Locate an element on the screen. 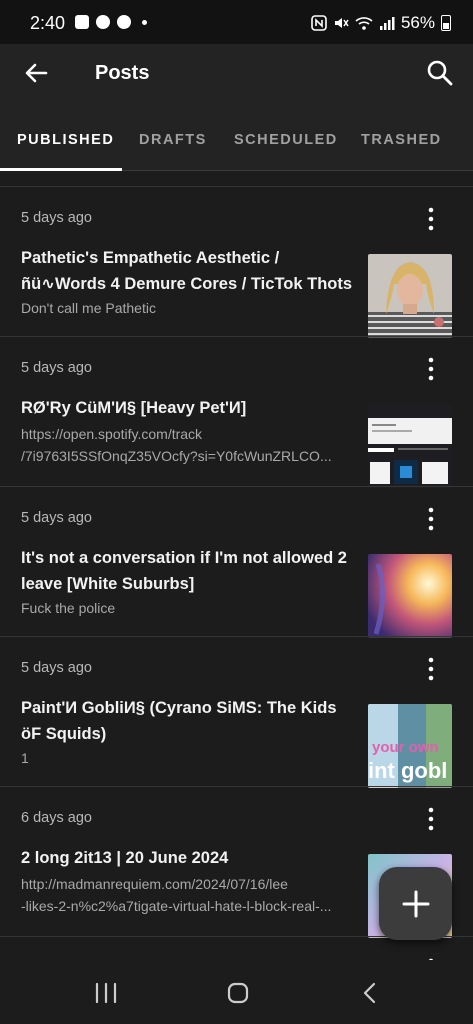 Image resolution: width=473 pixels, height=1024 pixels. thumb-text: your own is located at coordinates (405, 747).